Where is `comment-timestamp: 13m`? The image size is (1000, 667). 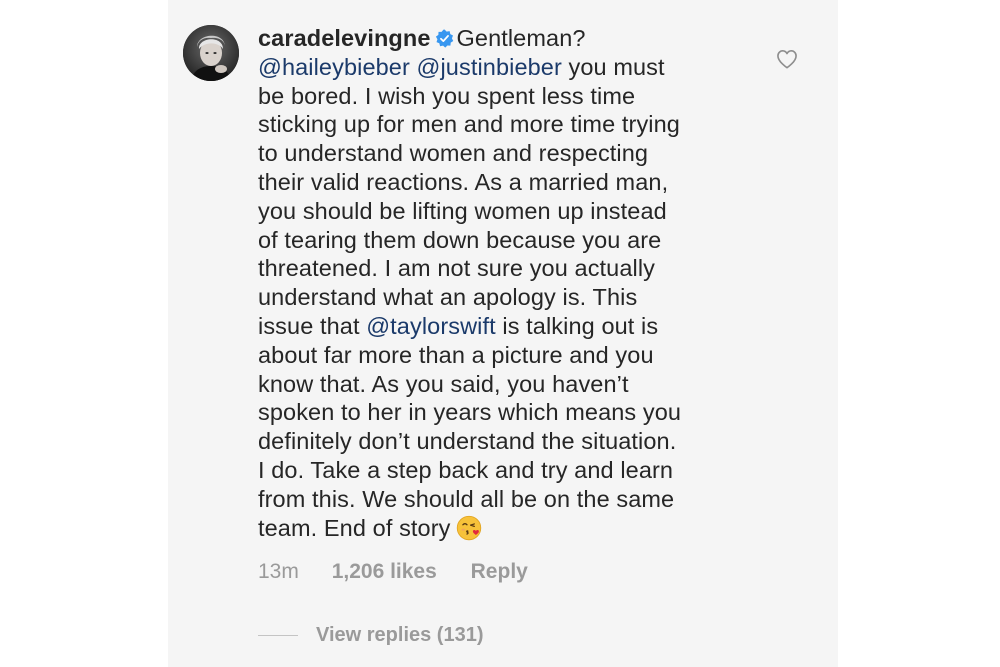
comment-timestamp: 13m is located at coordinates (278, 571).